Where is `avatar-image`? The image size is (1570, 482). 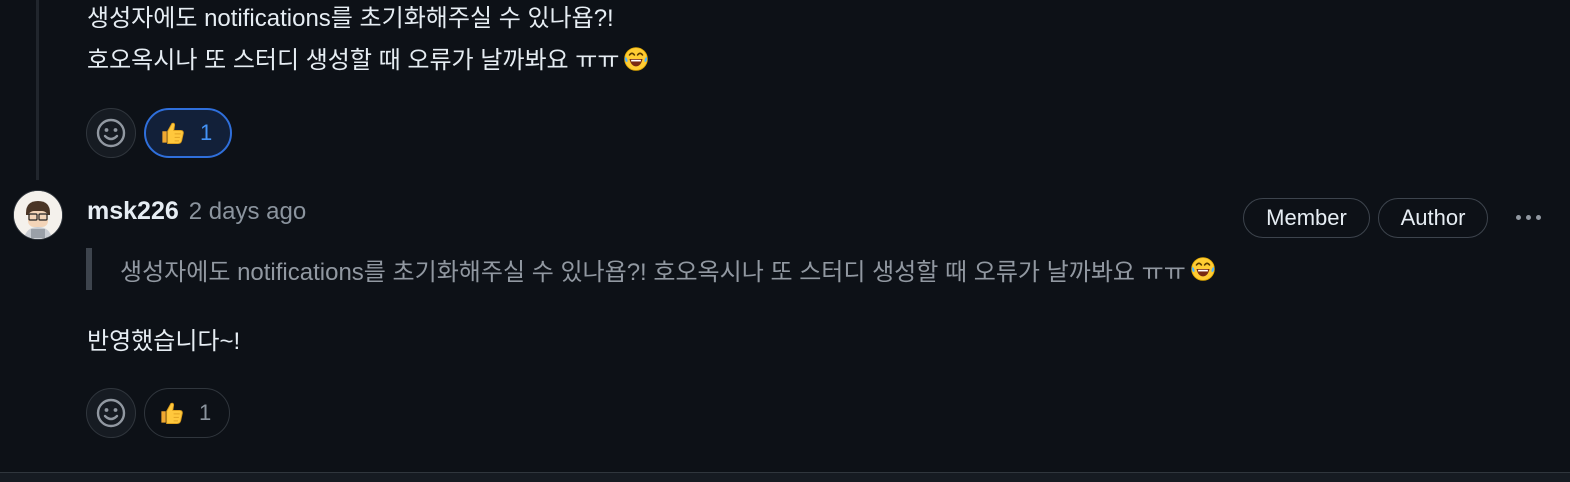
avatar-image is located at coordinates (38, 215).